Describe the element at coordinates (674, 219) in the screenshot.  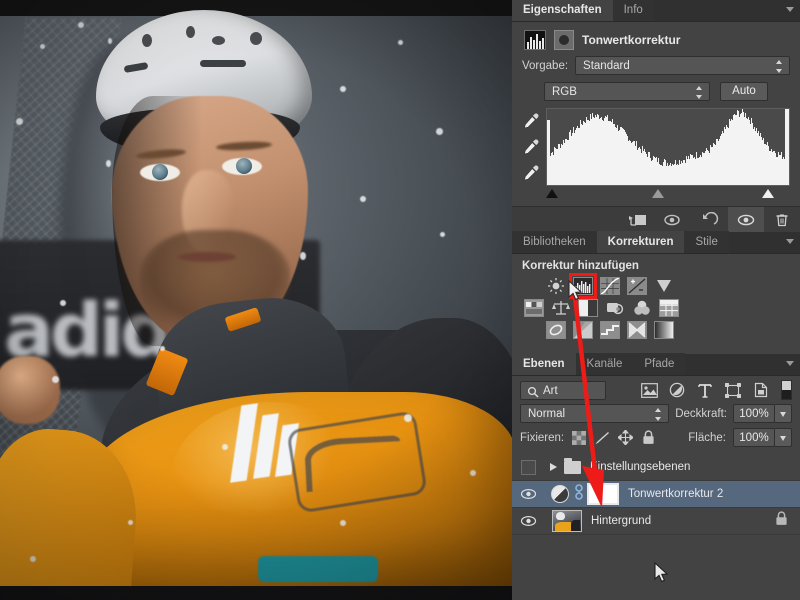
I see `preview-toggle-icon` at that location.